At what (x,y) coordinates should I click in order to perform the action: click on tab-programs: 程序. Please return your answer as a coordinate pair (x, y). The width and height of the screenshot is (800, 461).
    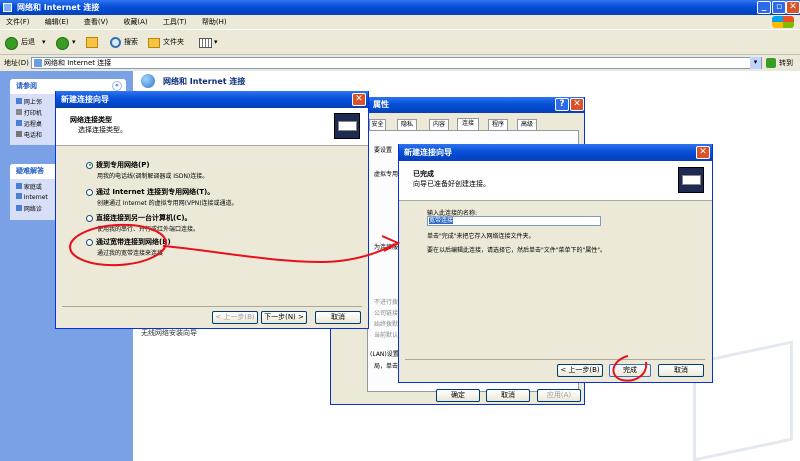
    Looking at the image, I should click on (498, 124).